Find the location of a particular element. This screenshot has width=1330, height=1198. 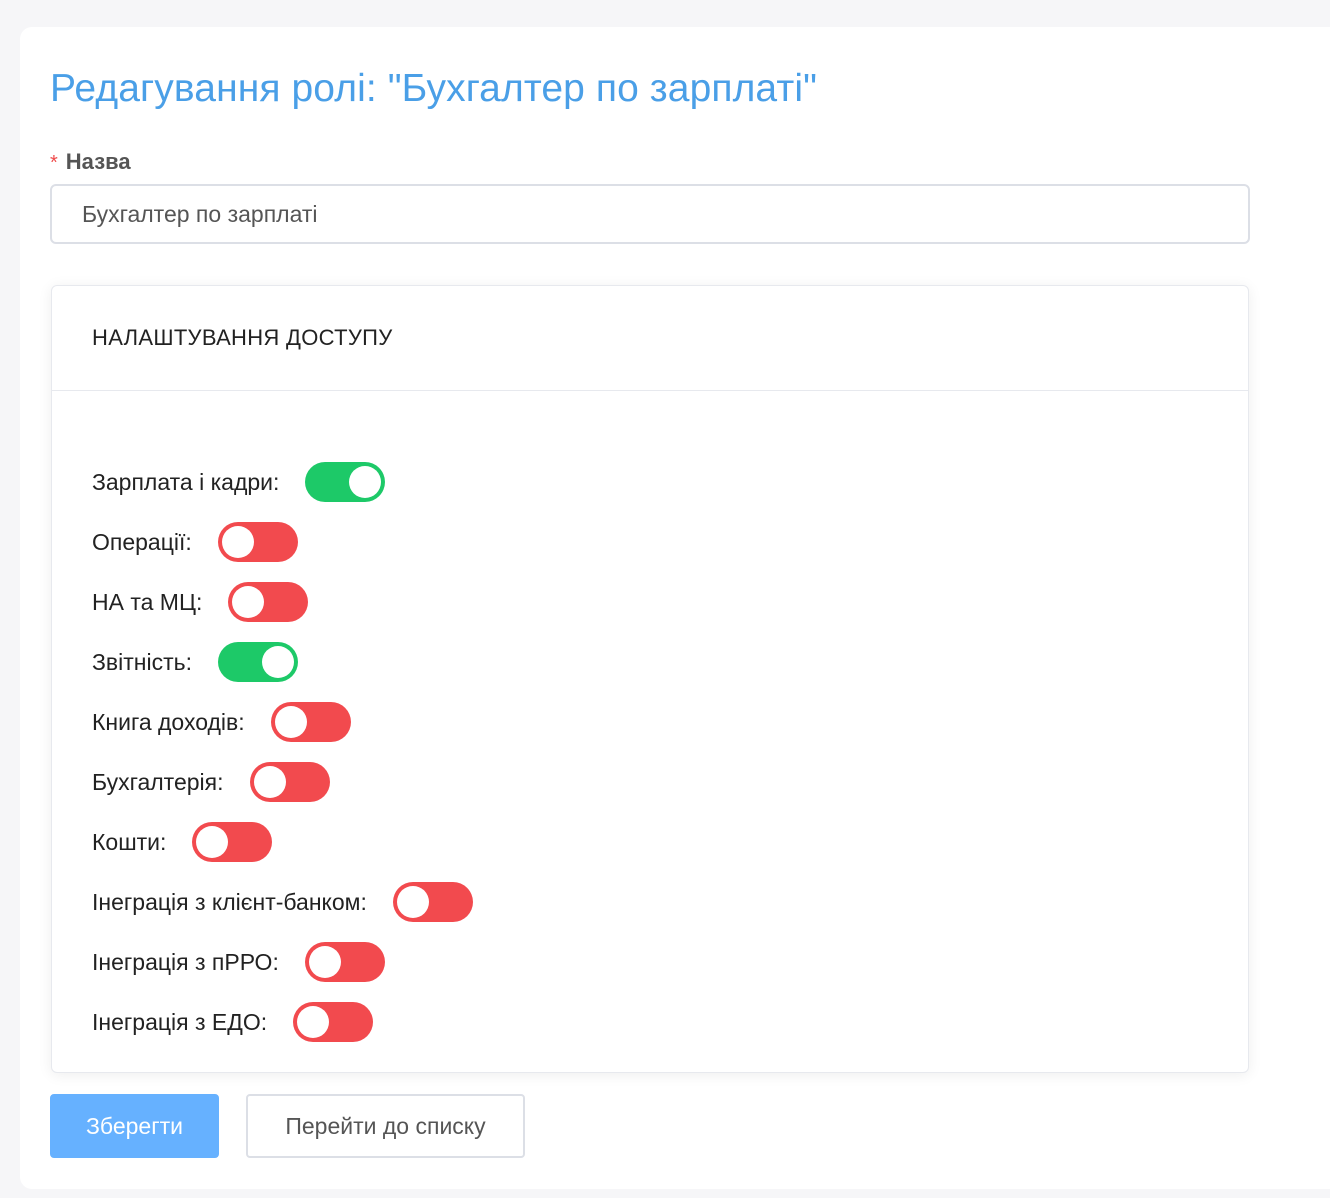

permission-row-assets: НА та МЦ: is located at coordinates (282, 602).